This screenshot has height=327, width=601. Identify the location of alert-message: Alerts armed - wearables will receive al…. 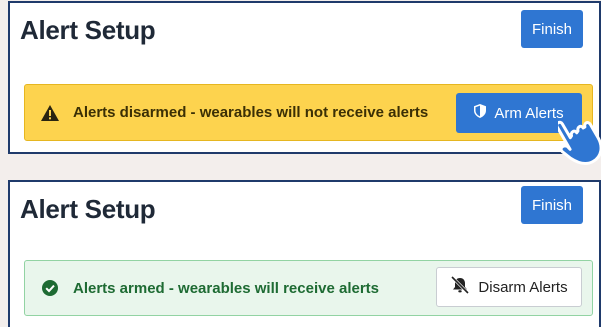
(226, 288).